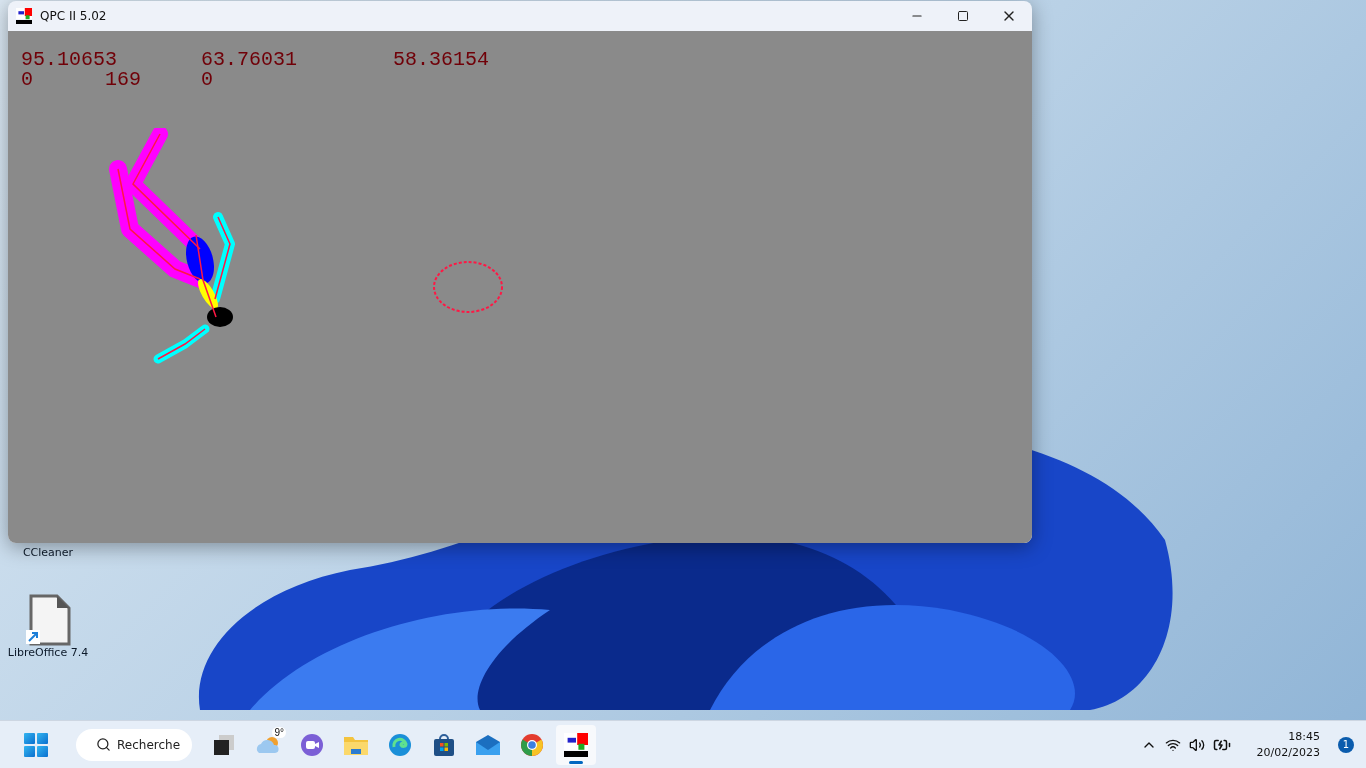  Describe the element at coordinates (224, 744) in the screenshot. I see `overlapping-windows-icon` at that location.